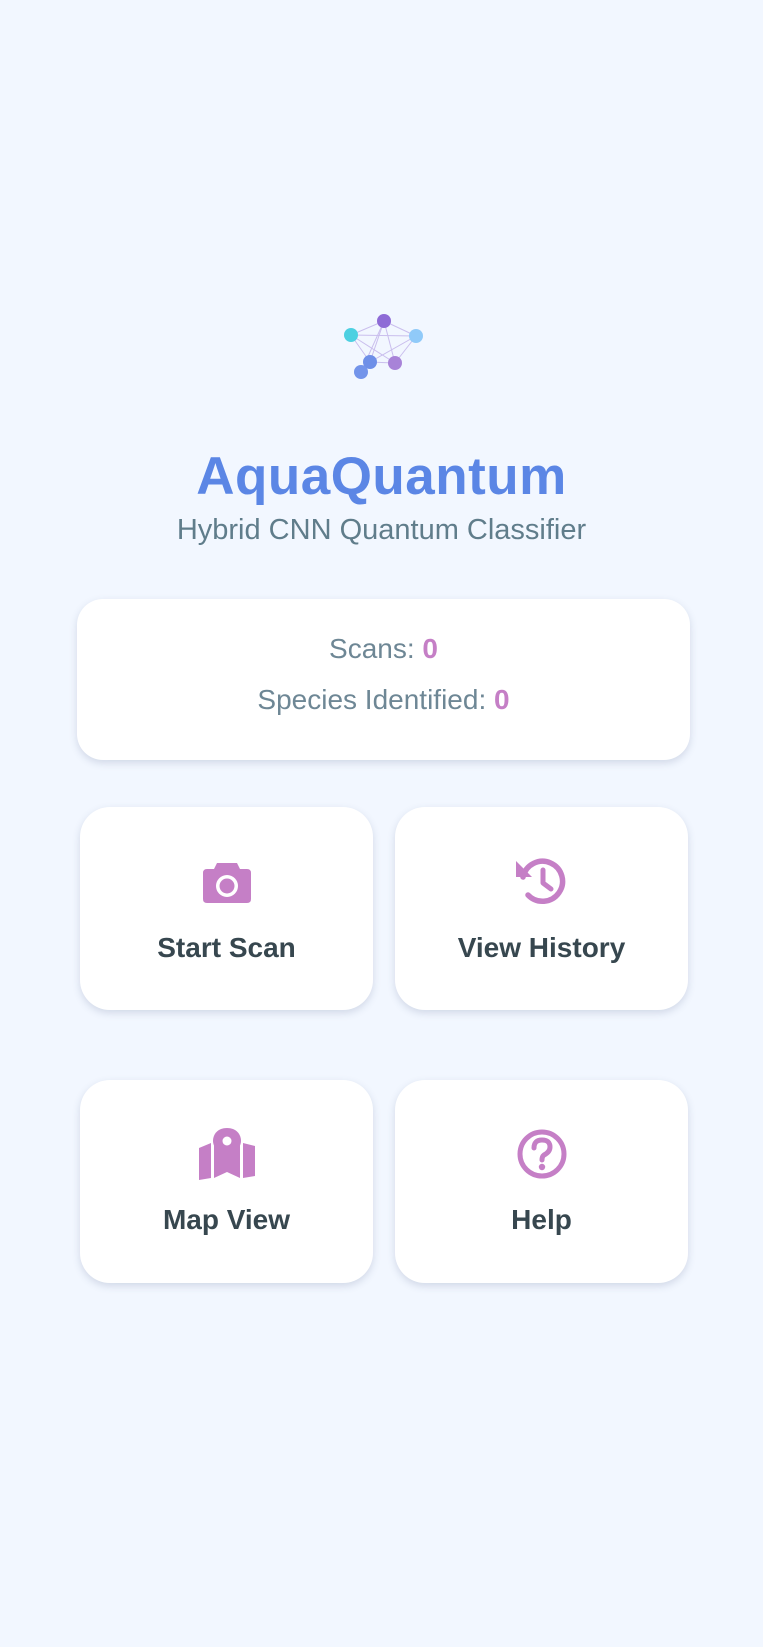 This screenshot has width=763, height=1647. I want to click on map-view-button: Map View, so click(226, 1181).